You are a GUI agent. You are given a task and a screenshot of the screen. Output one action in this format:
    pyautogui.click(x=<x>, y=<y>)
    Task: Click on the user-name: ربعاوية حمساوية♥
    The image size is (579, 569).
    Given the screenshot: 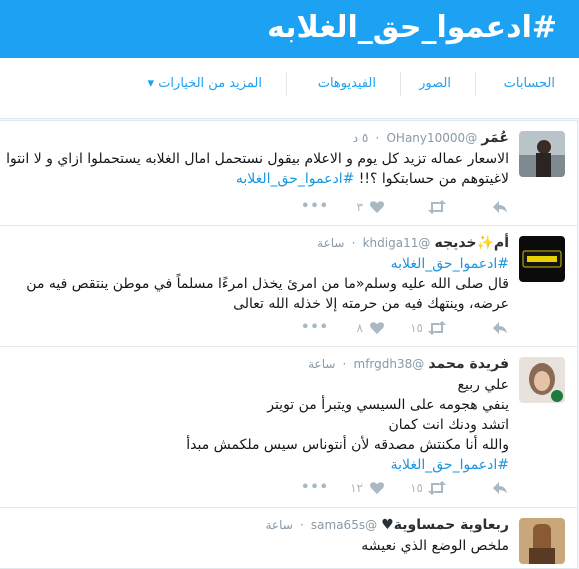 What is the action you would take?
    pyautogui.click(x=445, y=525)
    